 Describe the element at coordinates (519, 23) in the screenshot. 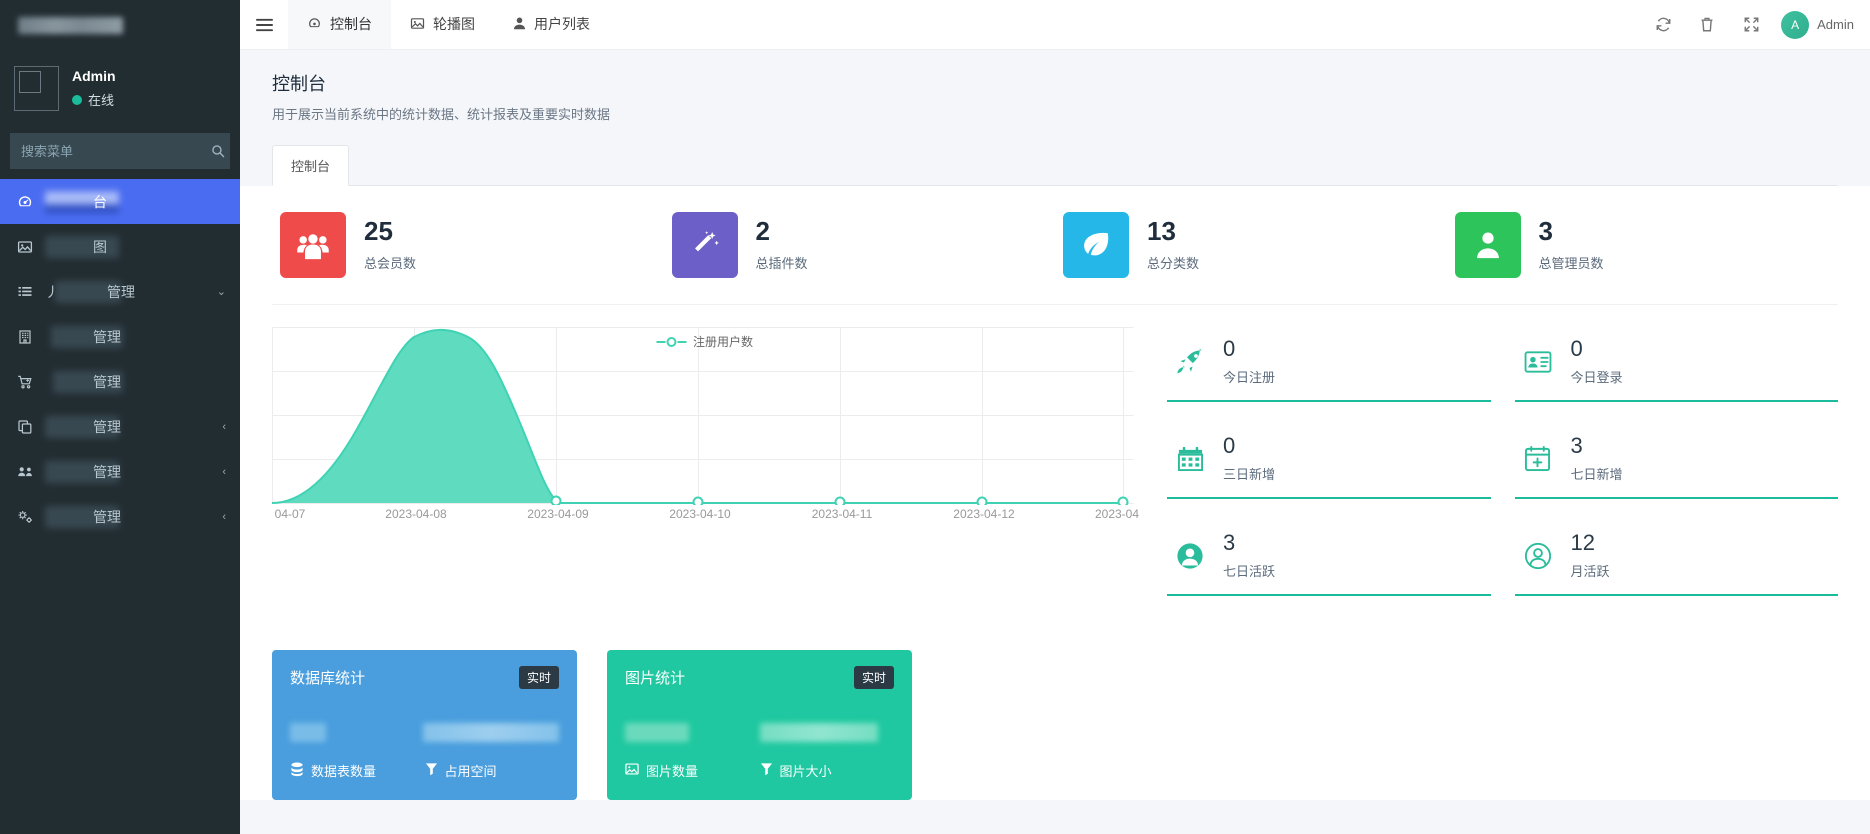

I see `user-icon` at that location.